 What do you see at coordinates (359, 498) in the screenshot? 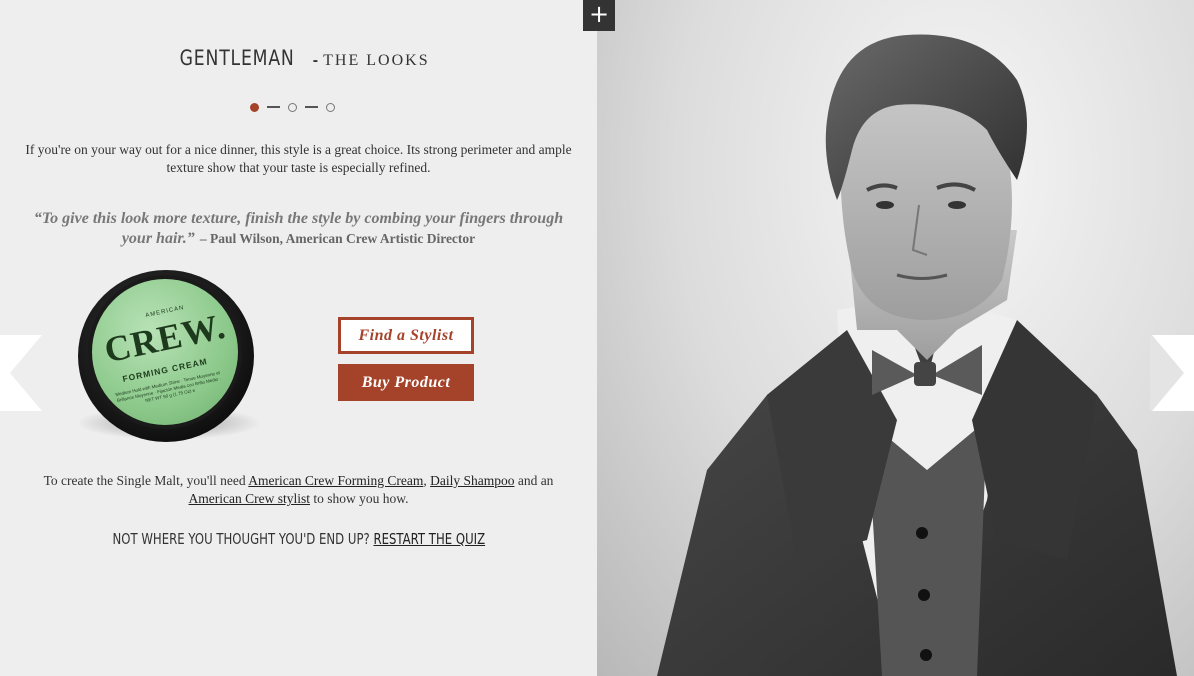
I see `needs-suffix: to show you how.` at bounding box center [359, 498].